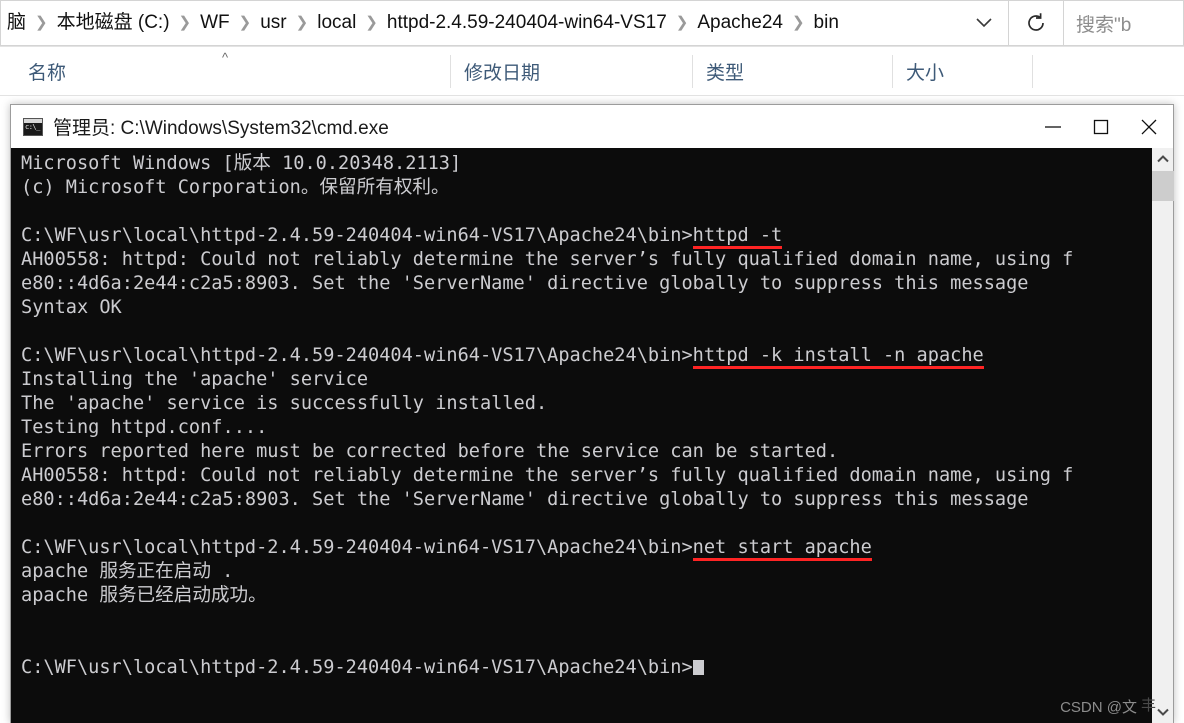 The image size is (1184, 723). I want to click on column-divider, so click(1032, 71).